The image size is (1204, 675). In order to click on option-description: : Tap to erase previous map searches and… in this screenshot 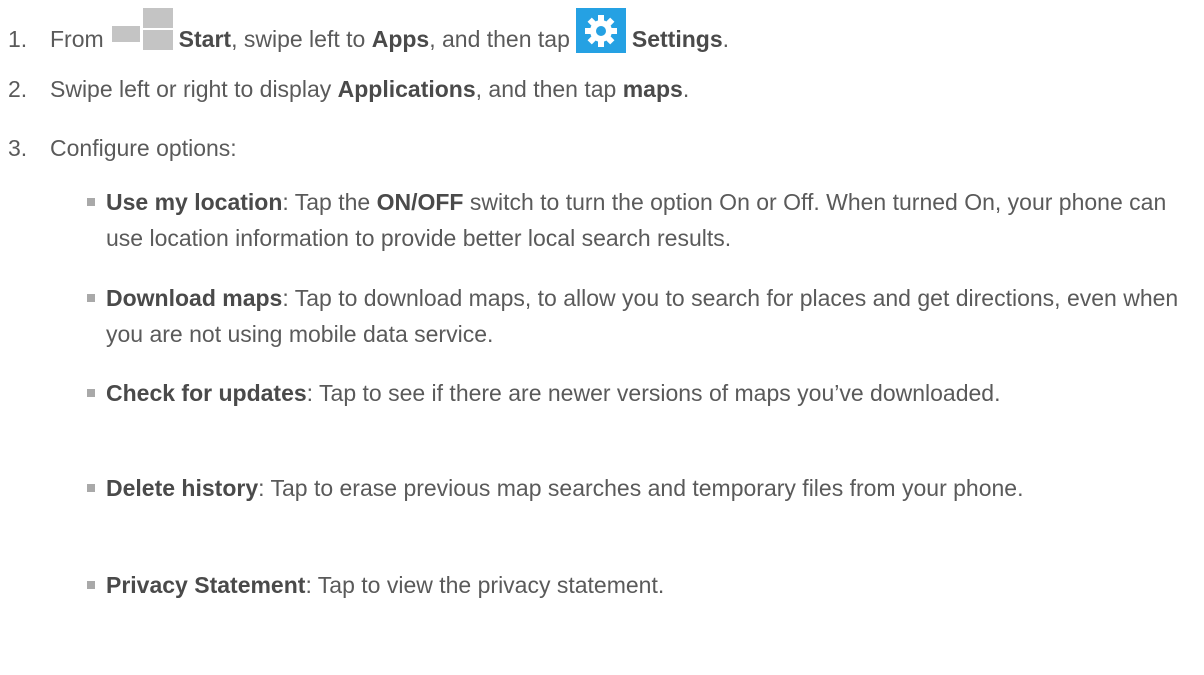, I will do `click(641, 488)`.